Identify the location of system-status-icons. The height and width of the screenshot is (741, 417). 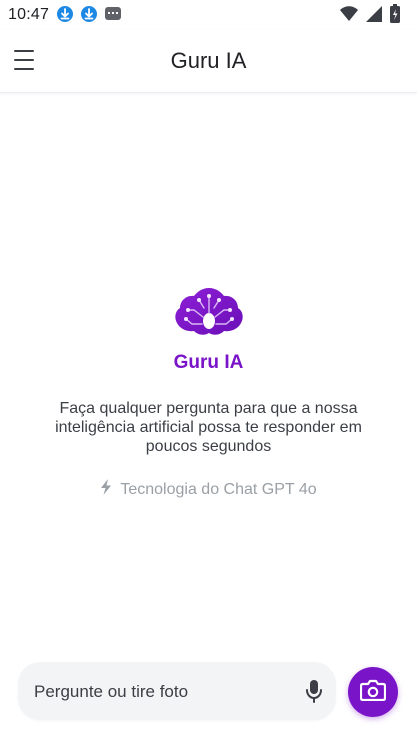
(370, 16).